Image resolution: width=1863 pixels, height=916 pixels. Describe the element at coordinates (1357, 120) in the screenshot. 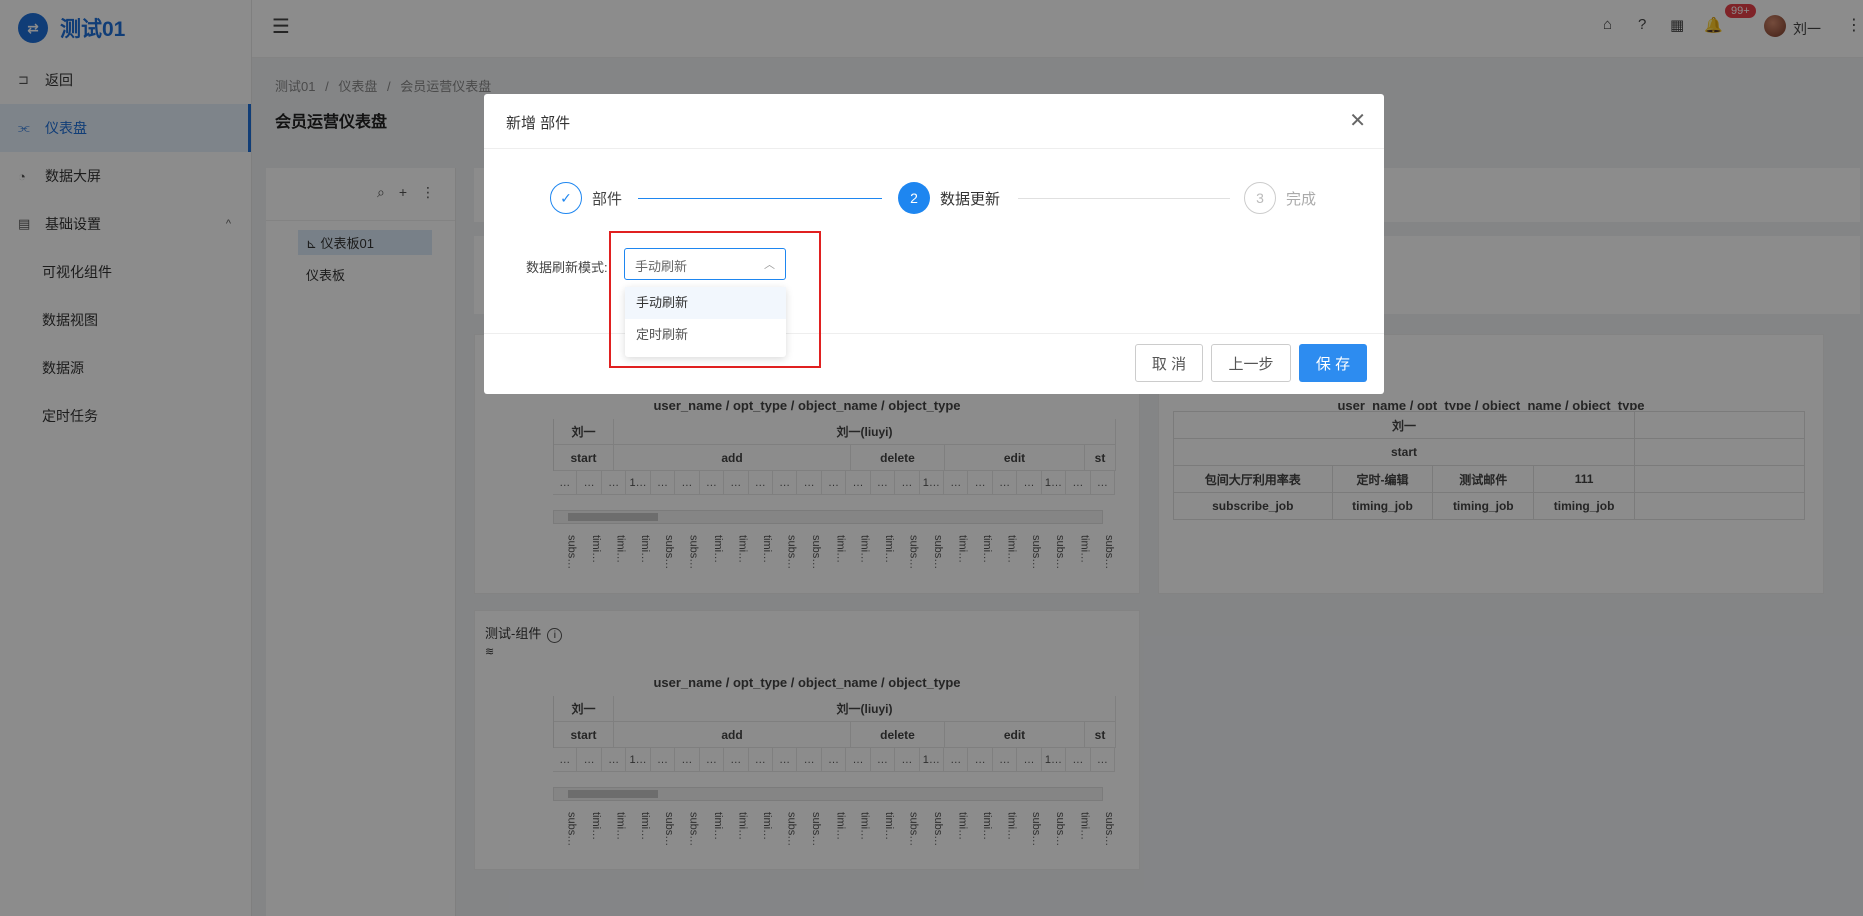

I see `close-icon: ✕` at that location.